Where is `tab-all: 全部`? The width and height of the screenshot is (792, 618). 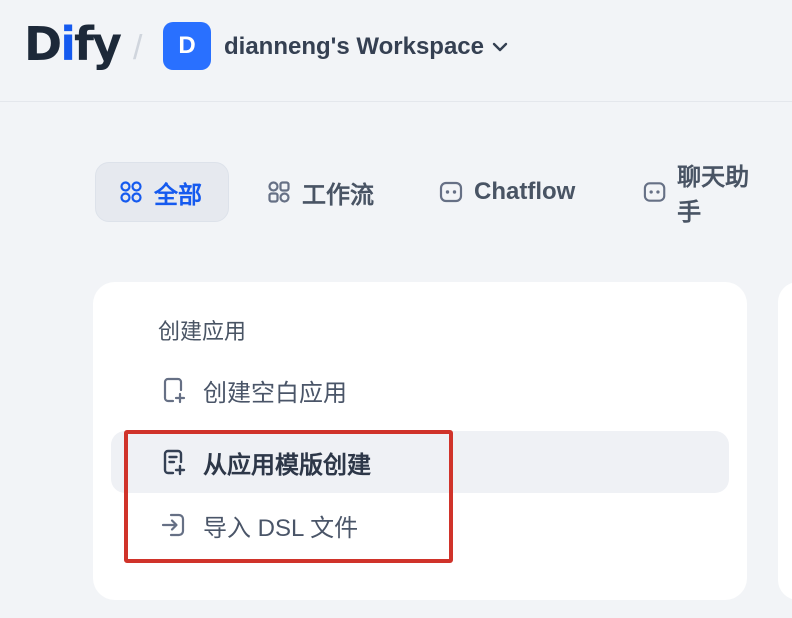 tab-all: 全部 is located at coordinates (162, 192).